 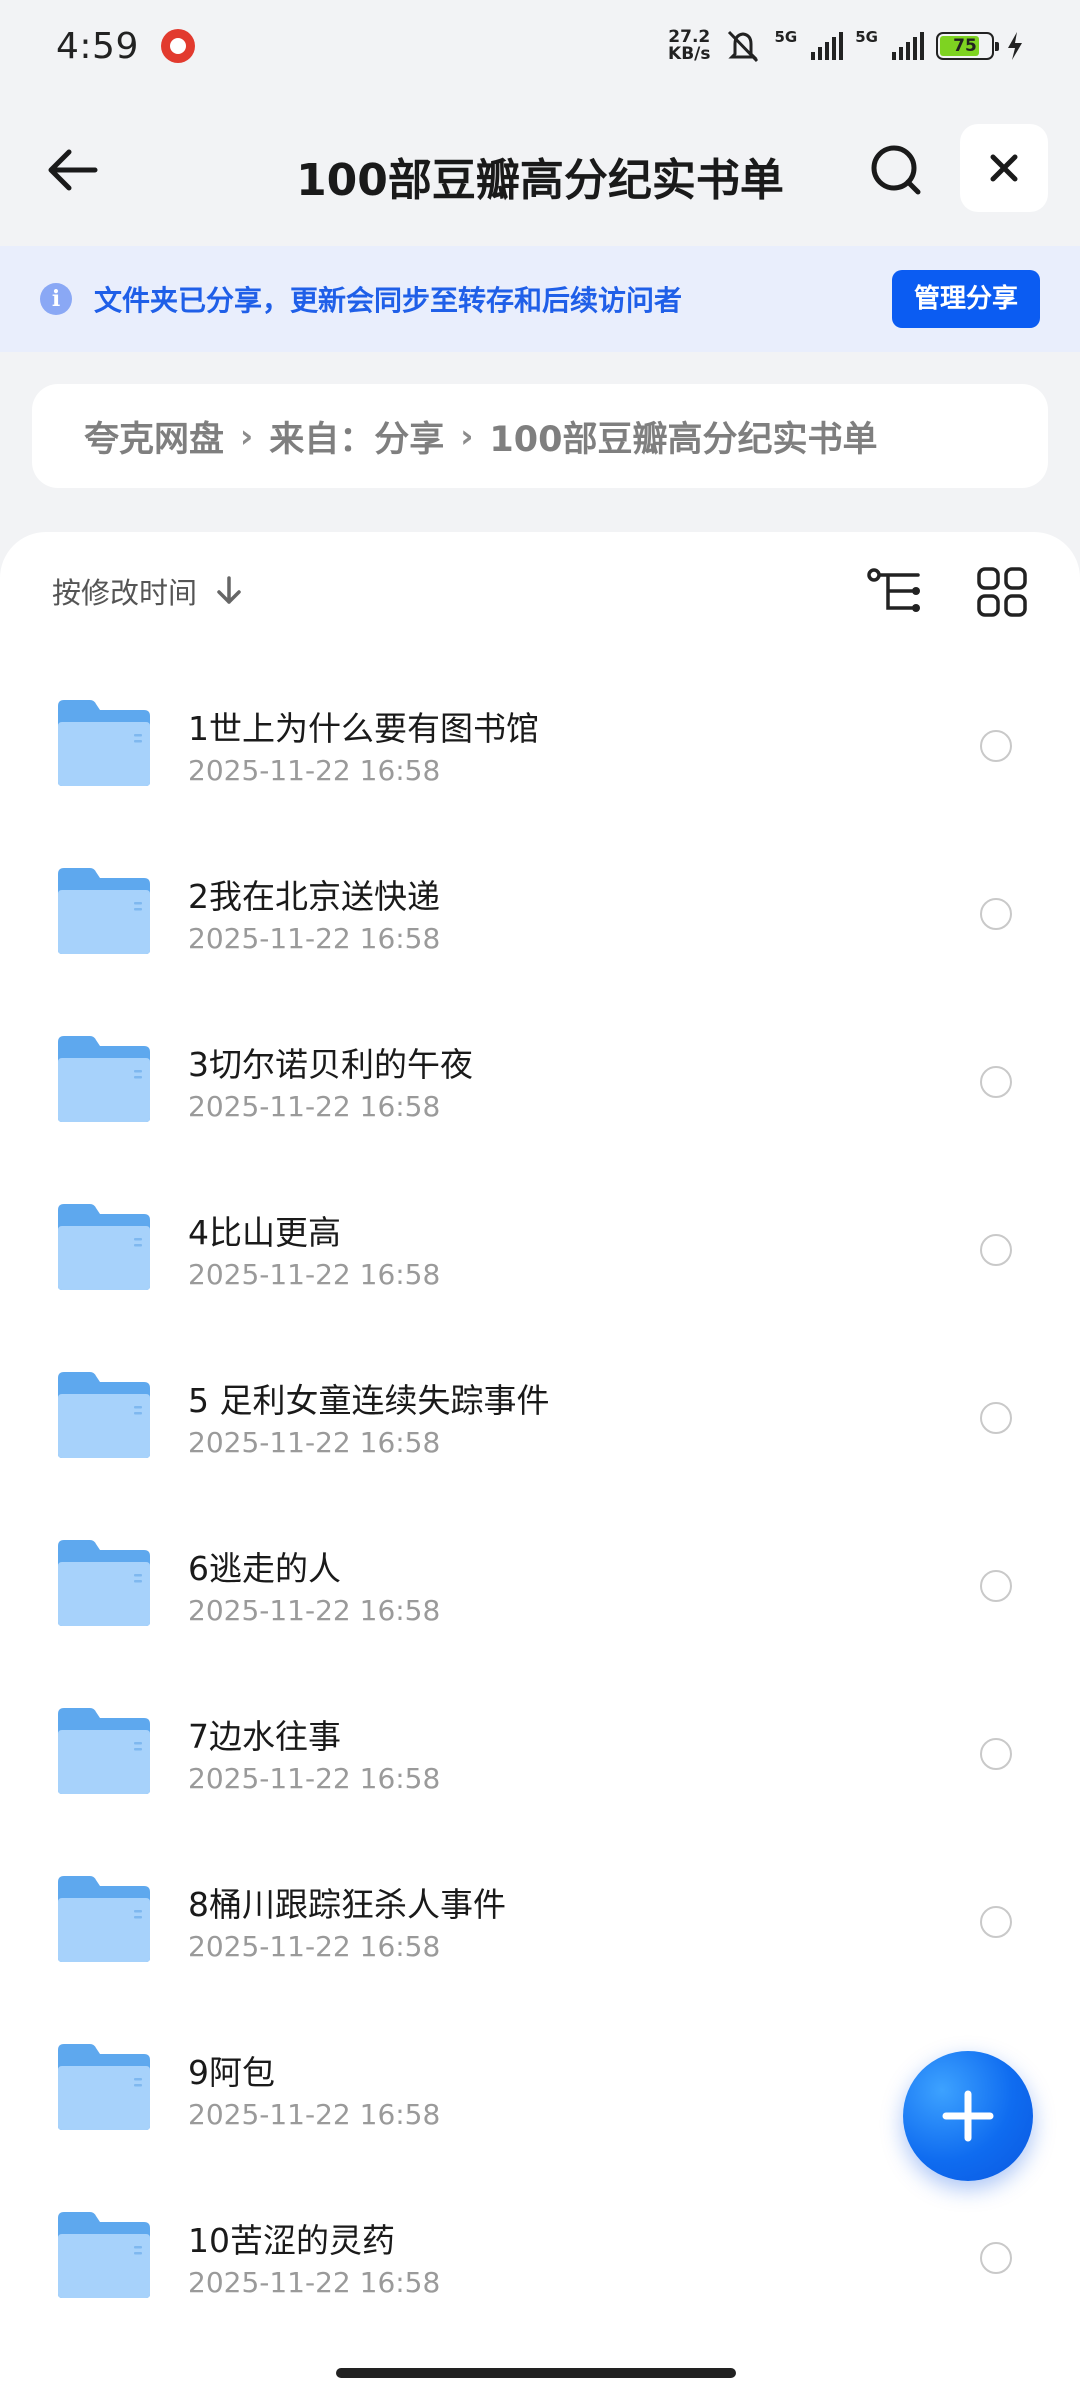 I want to click on breadcrumb-item-share: 来自：分享, so click(x=356, y=436).